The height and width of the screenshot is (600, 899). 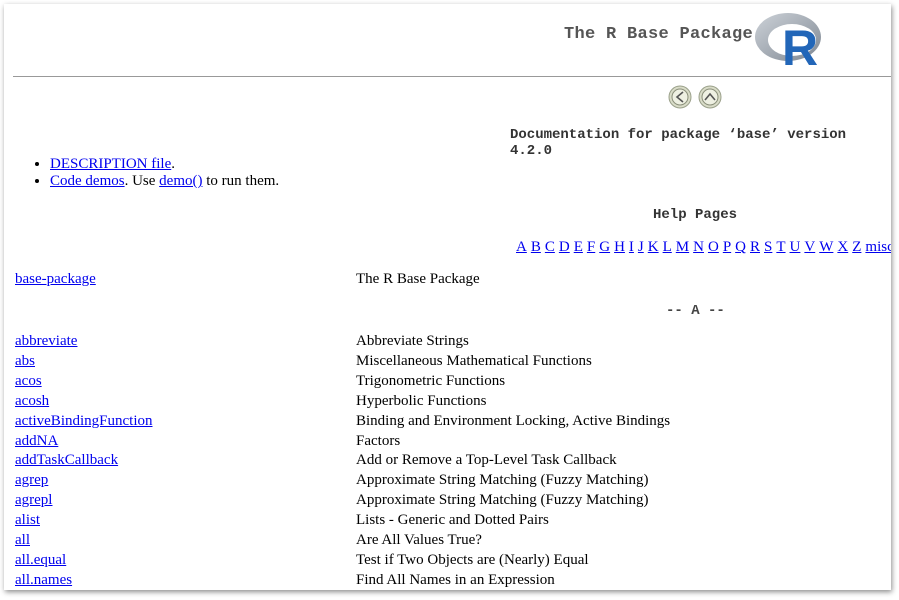 I want to click on letter-item: M, so click(x=682, y=247).